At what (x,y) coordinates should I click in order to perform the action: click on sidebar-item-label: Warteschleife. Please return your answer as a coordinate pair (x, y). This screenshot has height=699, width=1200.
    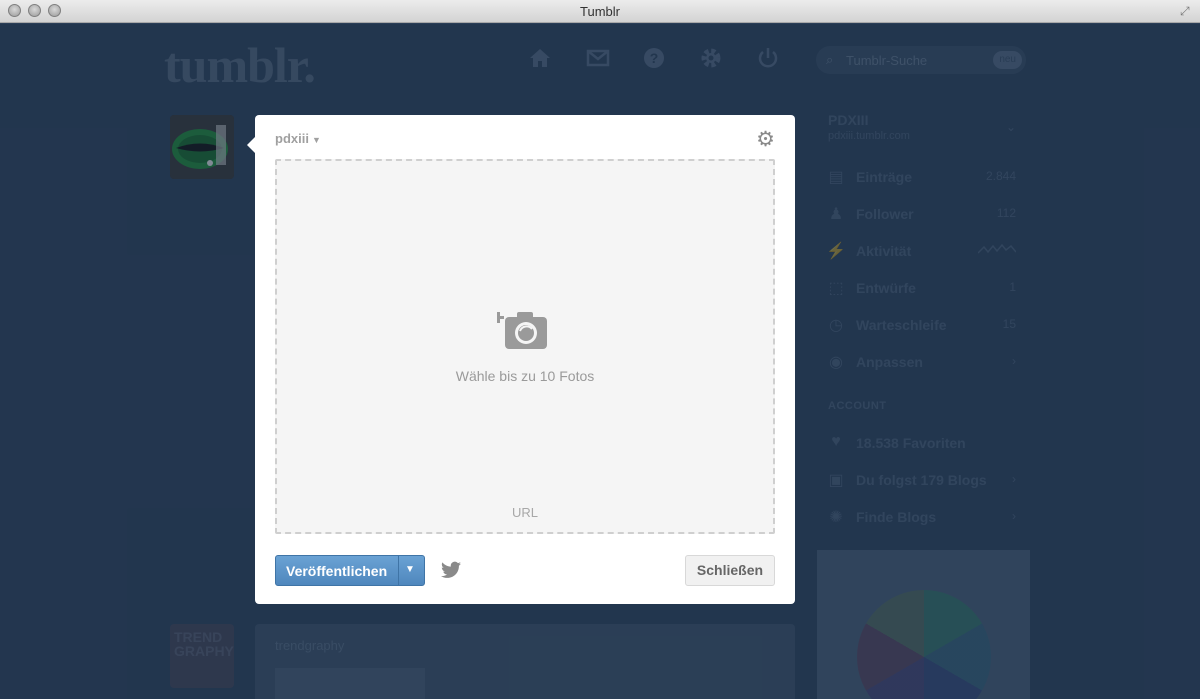
    Looking at the image, I should click on (901, 325).